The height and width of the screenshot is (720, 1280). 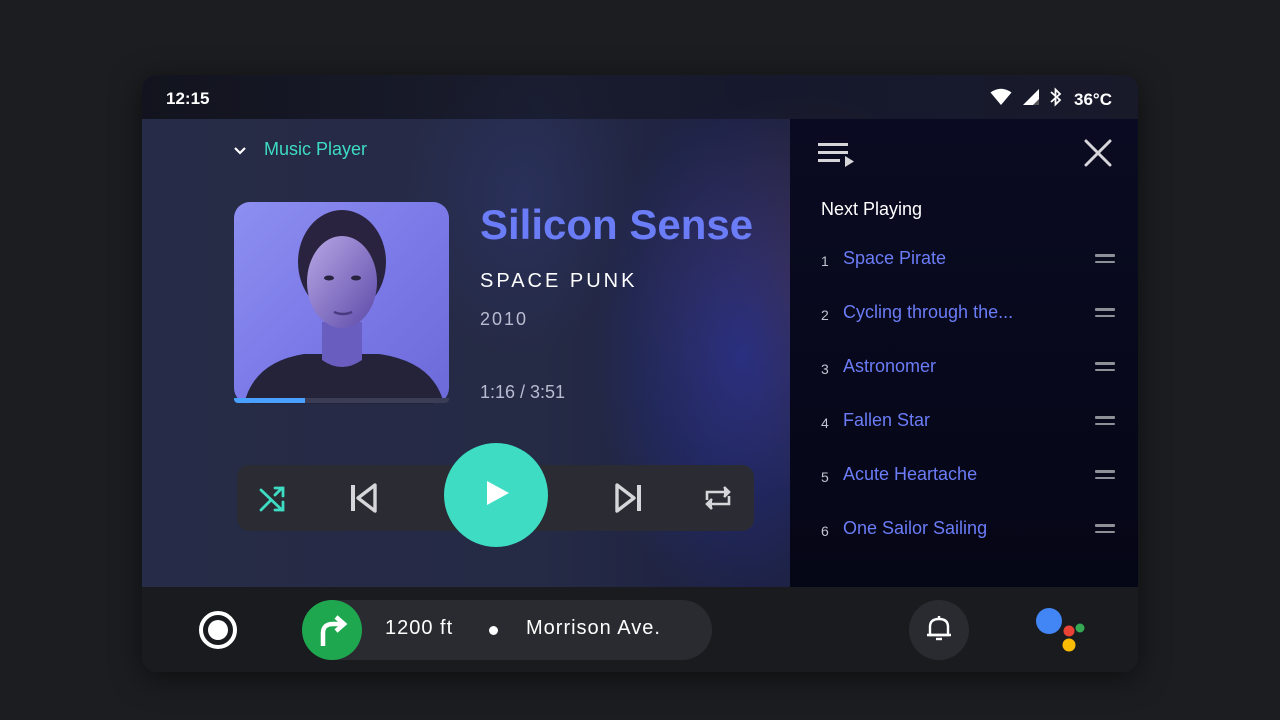 What do you see at coordinates (559, 281) in the screenshot?
I see `track-artist: SPACE PUNK` at bounding box center [559, 281].